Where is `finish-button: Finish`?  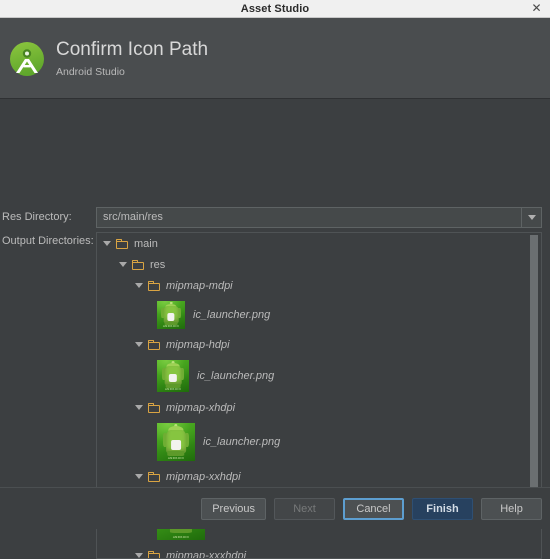
finish-button: Finish is located at coordinates (442, 509).